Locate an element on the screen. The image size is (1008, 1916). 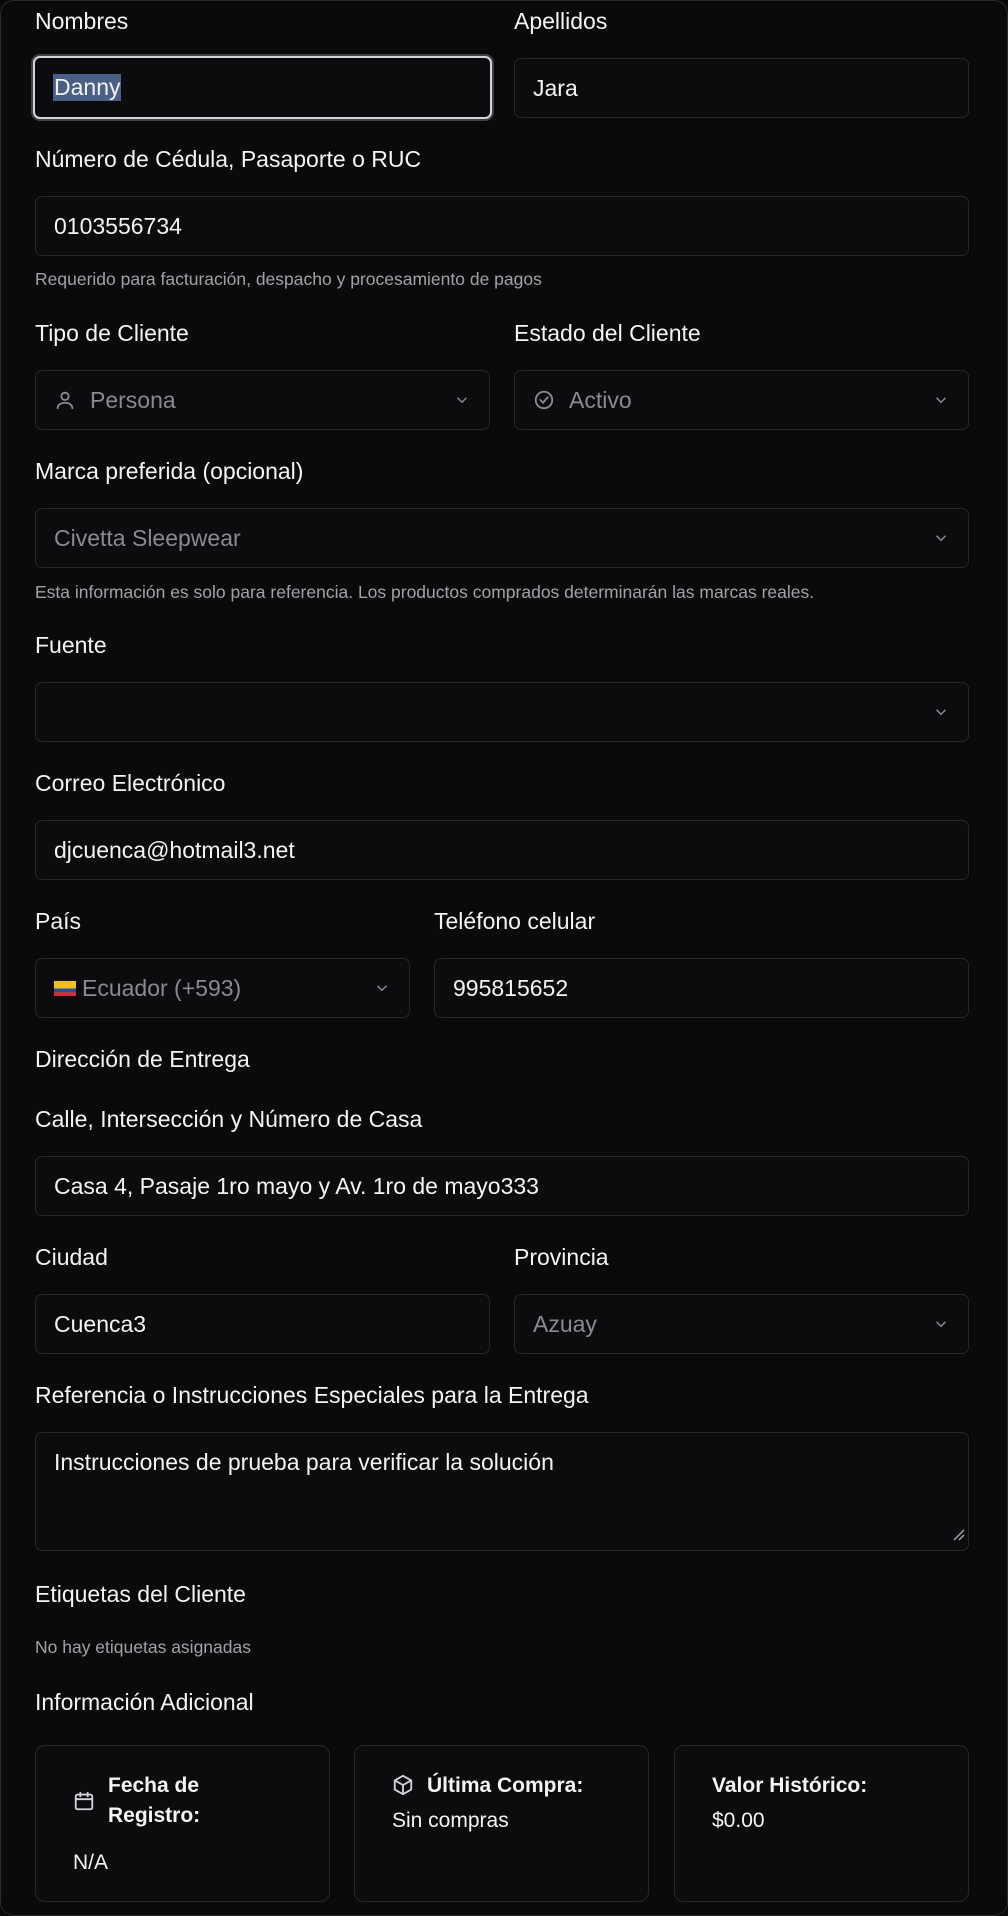
telefono-input: 995815652 is located at coordinates (701, 988).